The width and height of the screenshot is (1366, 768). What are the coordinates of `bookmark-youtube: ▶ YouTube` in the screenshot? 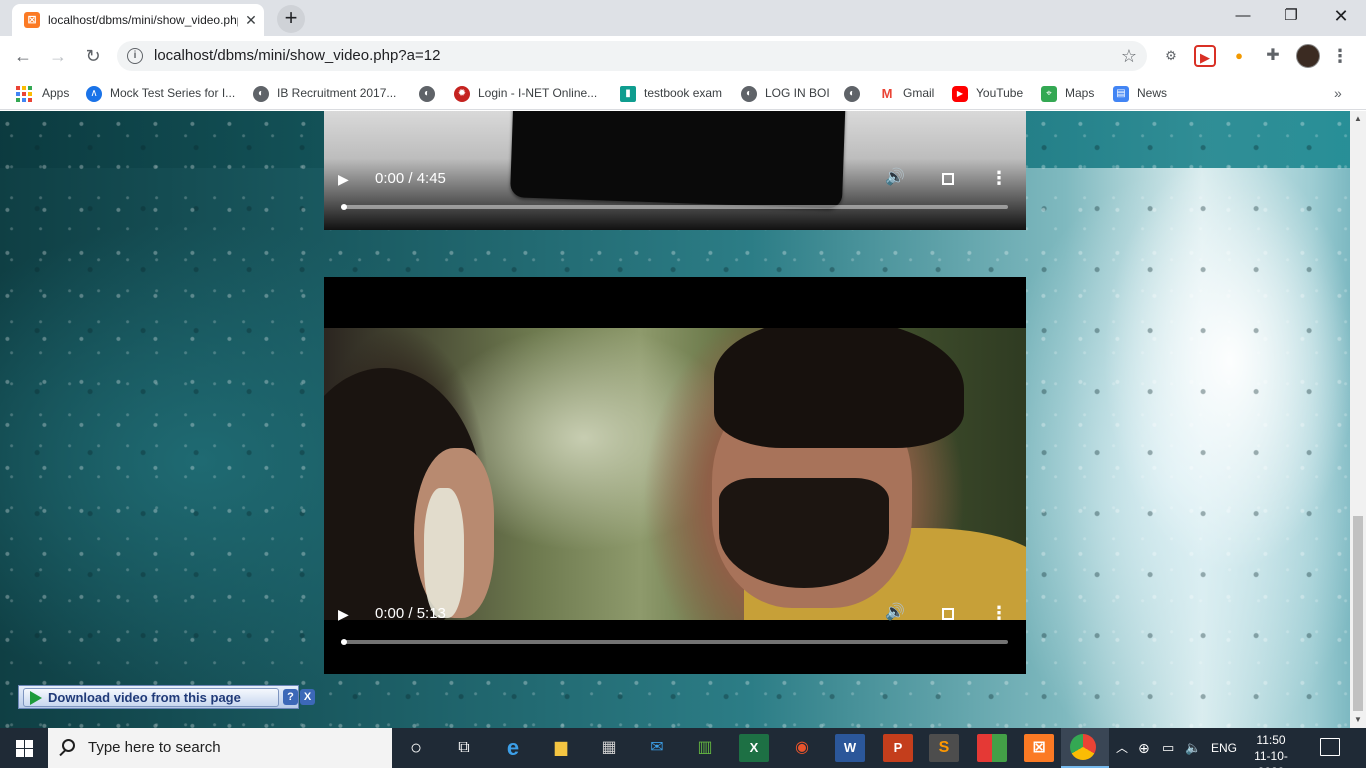 It's located at (987, 93).